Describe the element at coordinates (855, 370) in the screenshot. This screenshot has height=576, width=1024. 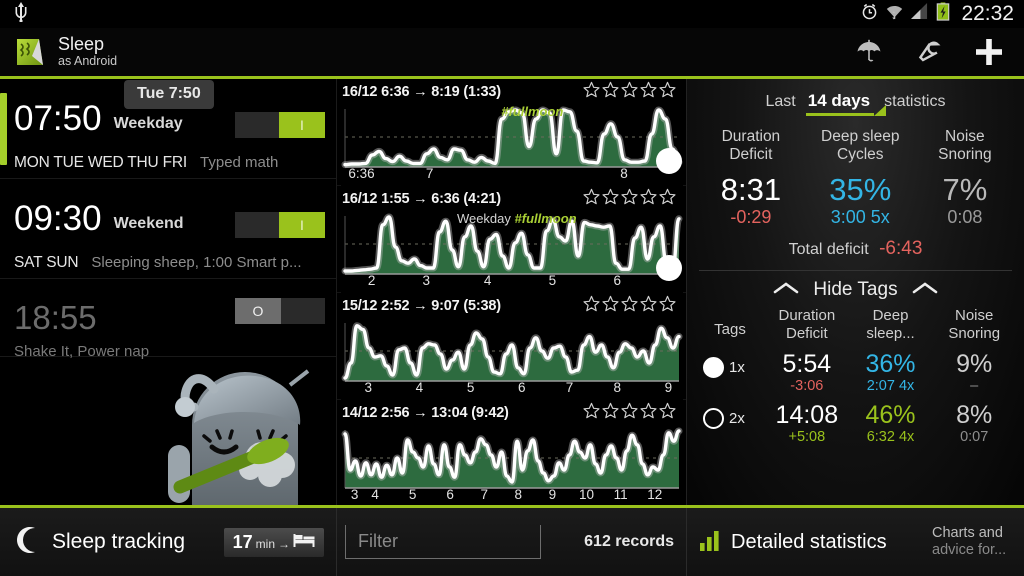
I see `tag-row: 1x 5:54 -3:06 36% 2:07 4x 9% –` at that location.